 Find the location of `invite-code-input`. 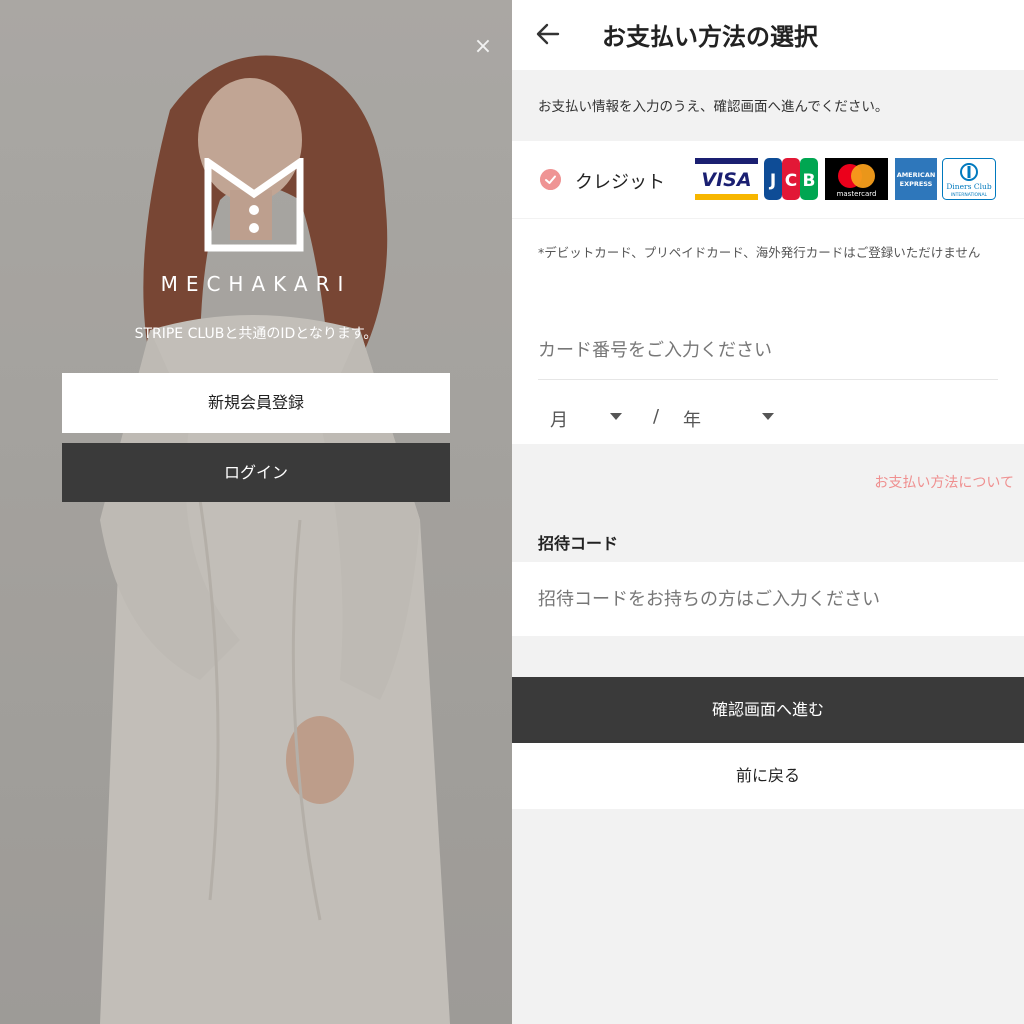

invite-code-input is located at coordinates (773, 599).